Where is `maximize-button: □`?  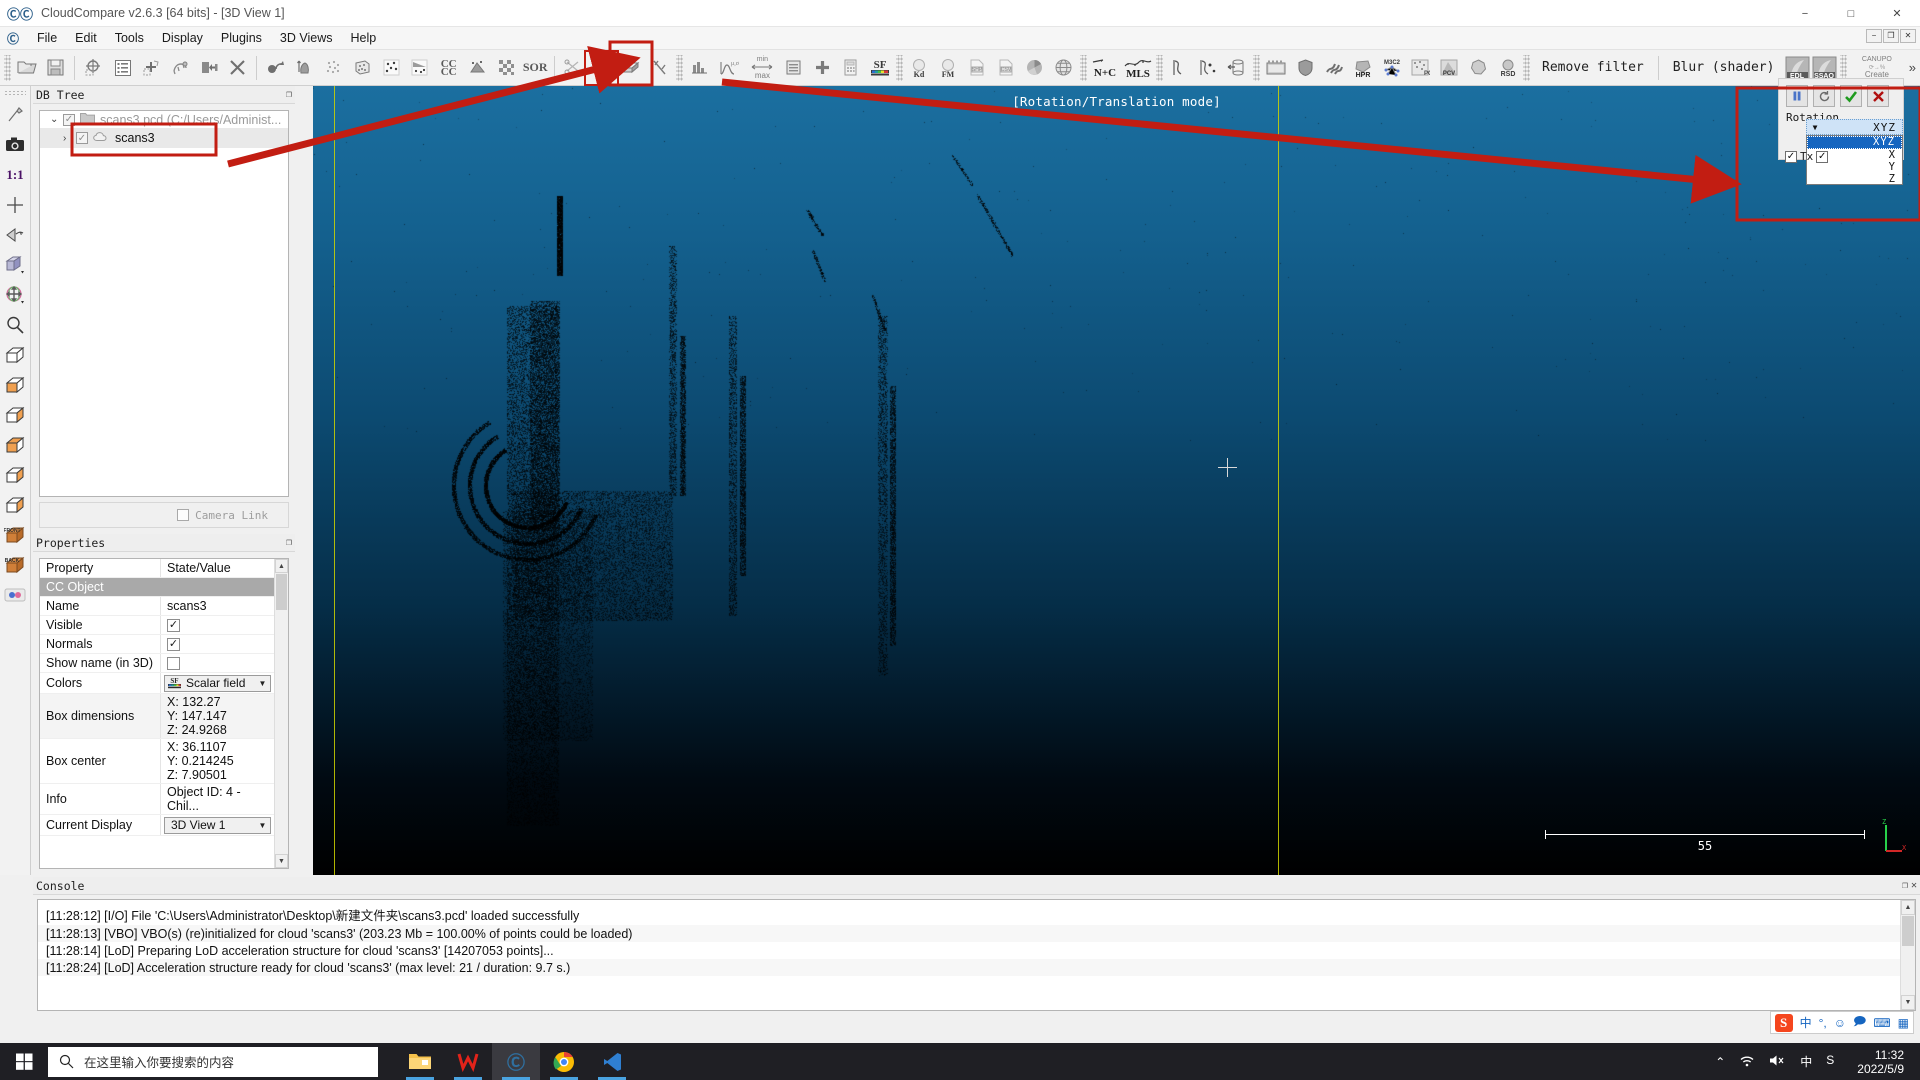
maximize-button: □ is located at coordinates (1851, 13).